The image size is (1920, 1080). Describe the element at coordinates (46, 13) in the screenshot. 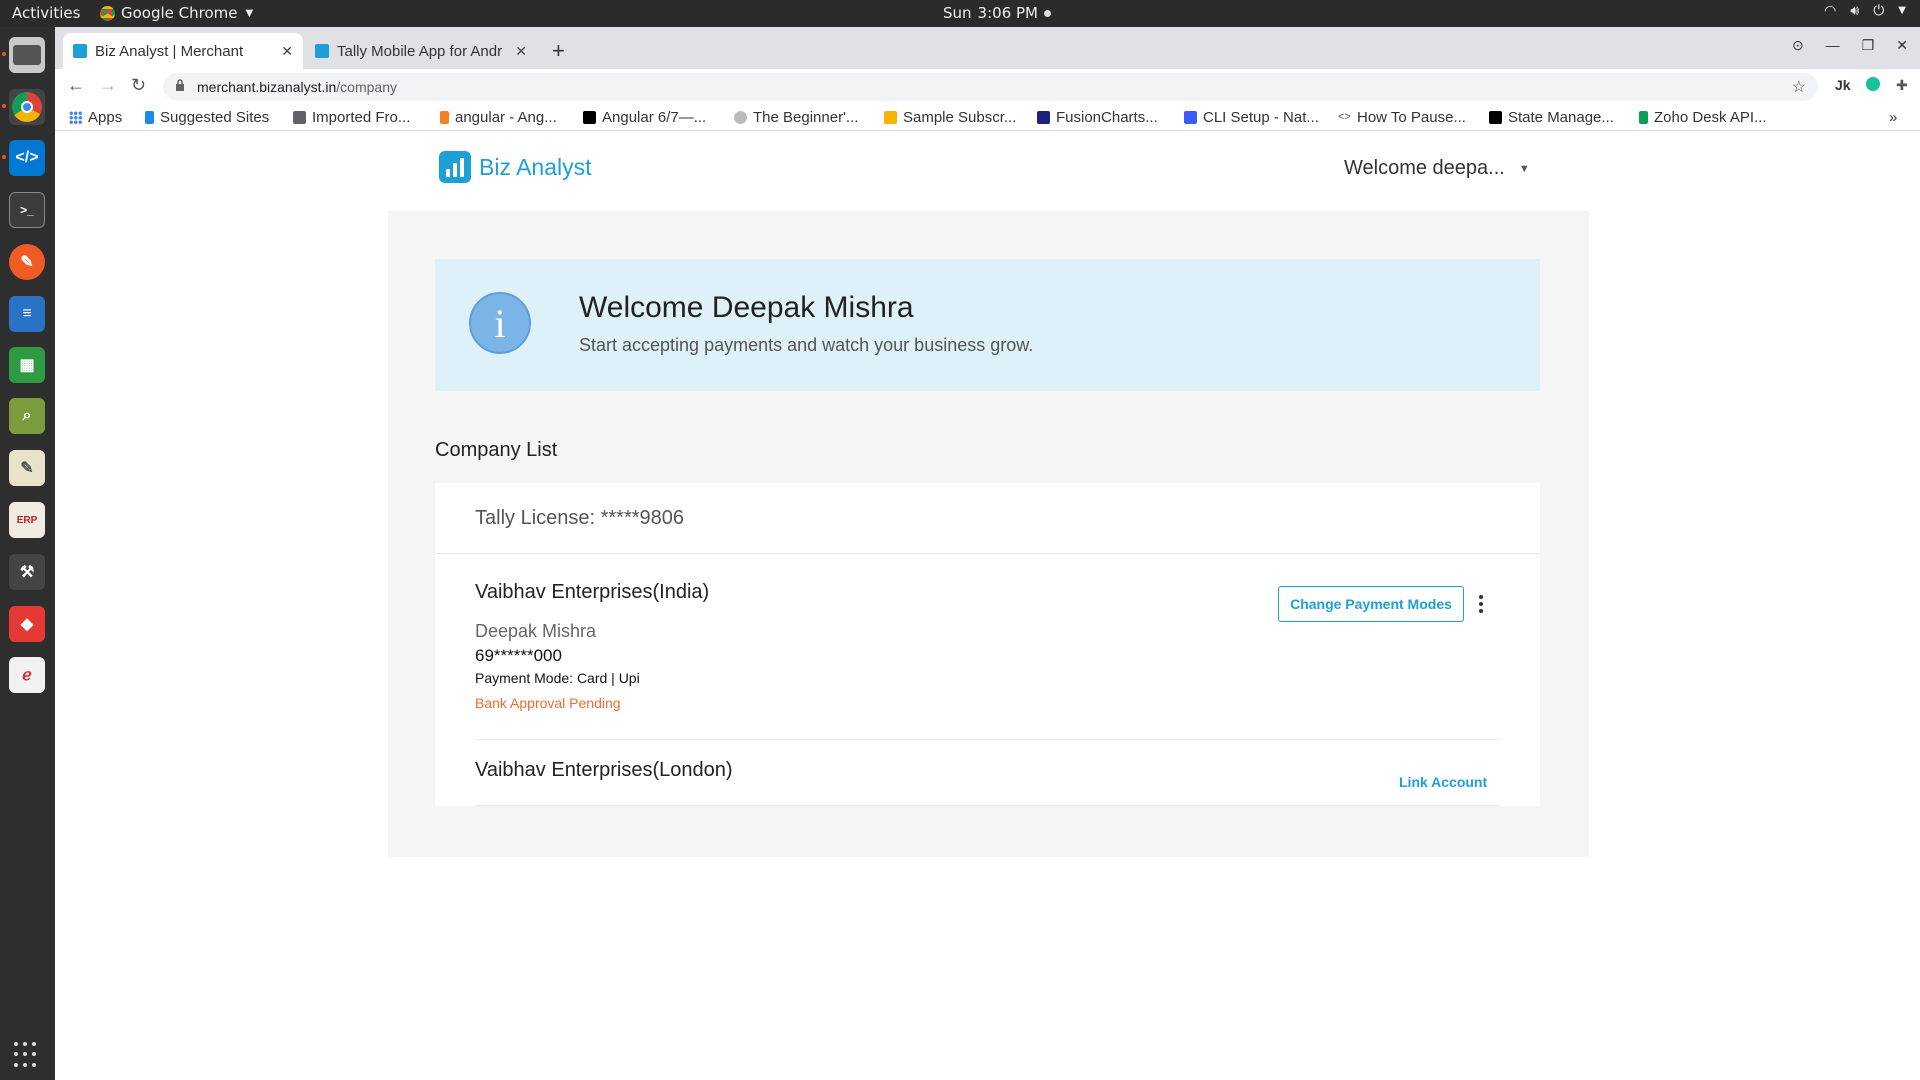

I see `activities-button: Activities` at that location.